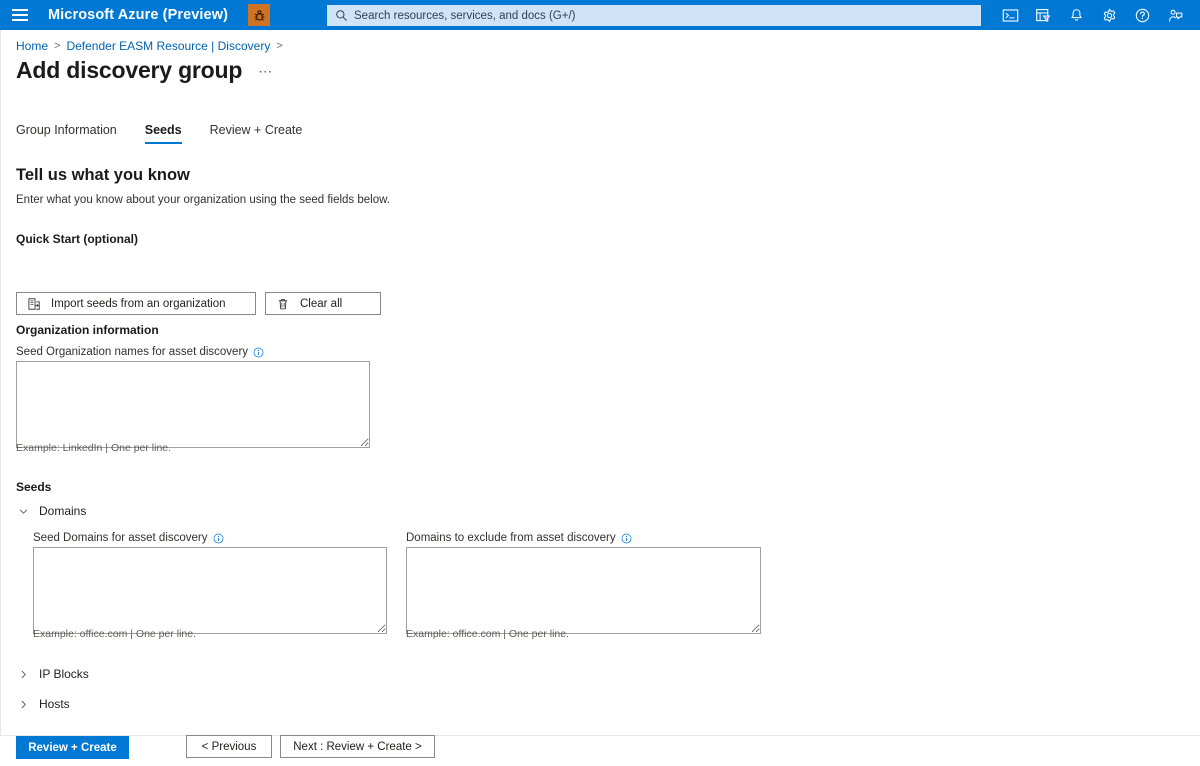 The image size is (1200, 766). Describe the element at coordinates (64, 674) in the screenshot. I see `collapsible-ip-blocks-label: IP Blocks` at that location.